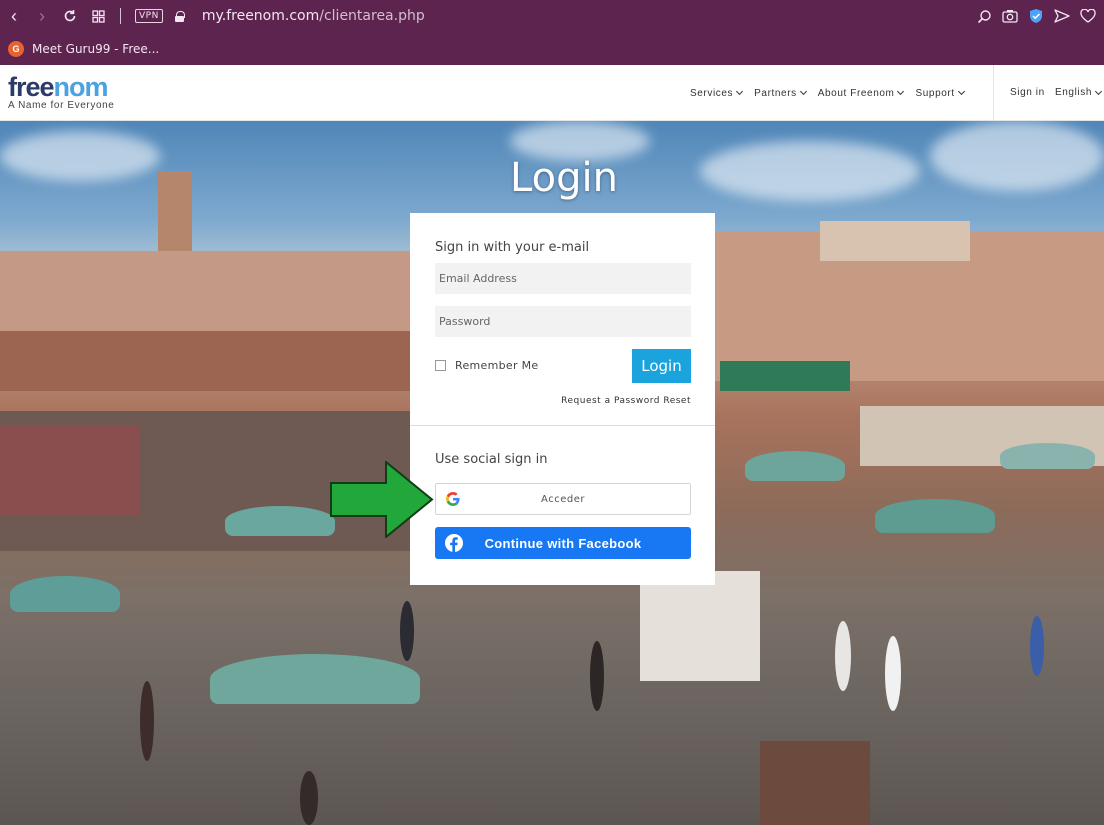  I want to click on language-label: English, so click(1073, 92).